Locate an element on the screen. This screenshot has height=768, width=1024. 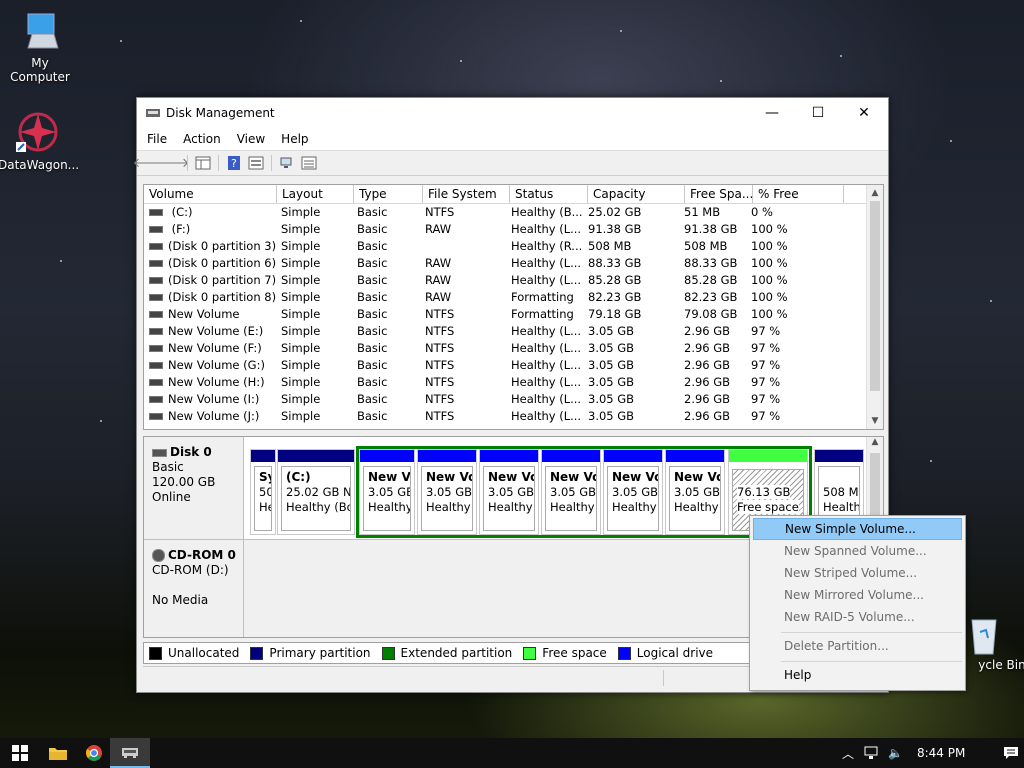
desktop-icon-label: ycle Bin is located at coordinates (1001, 665).